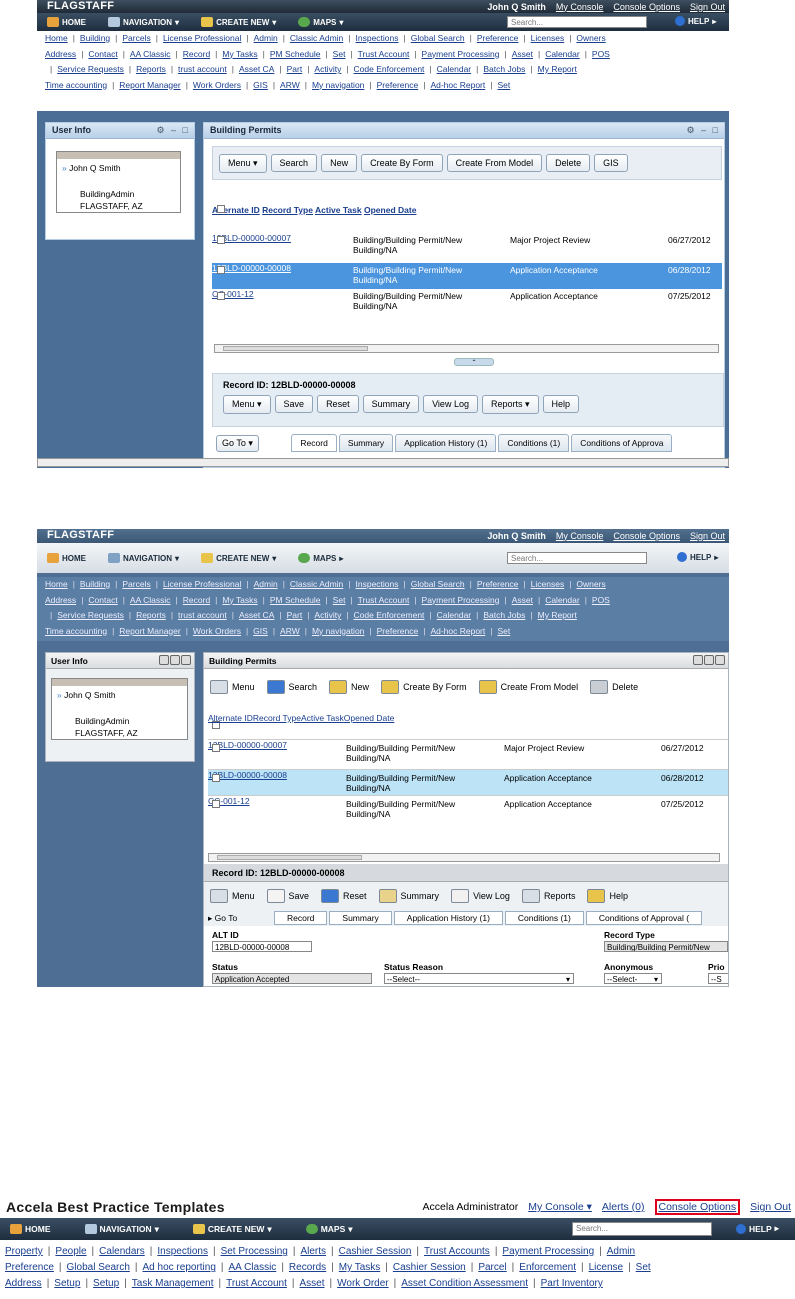 This screenshot has height=1299, width=795. I want to click on tab-payment-processing: Payment Processing, so click(461, 54).